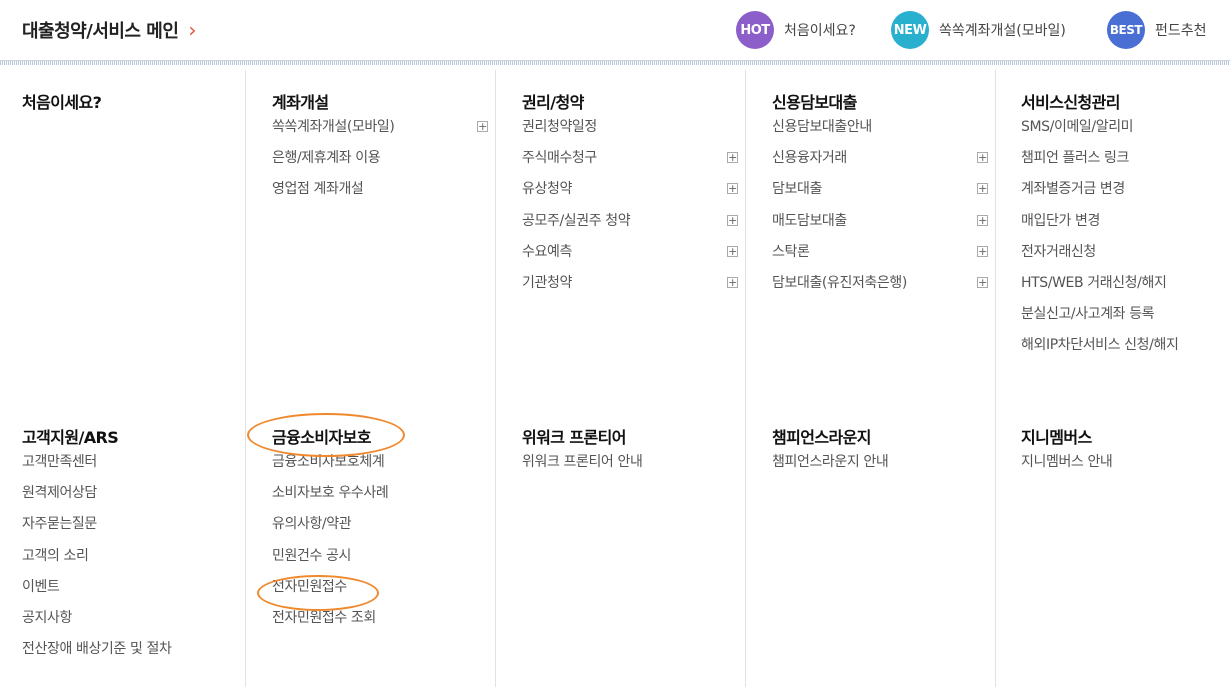 This screenshot has height=687, width=1230. Describe the element at coordinates (381, 462) in the screenshot. I see `menu-item: 금융소비자보호체계` at that location.